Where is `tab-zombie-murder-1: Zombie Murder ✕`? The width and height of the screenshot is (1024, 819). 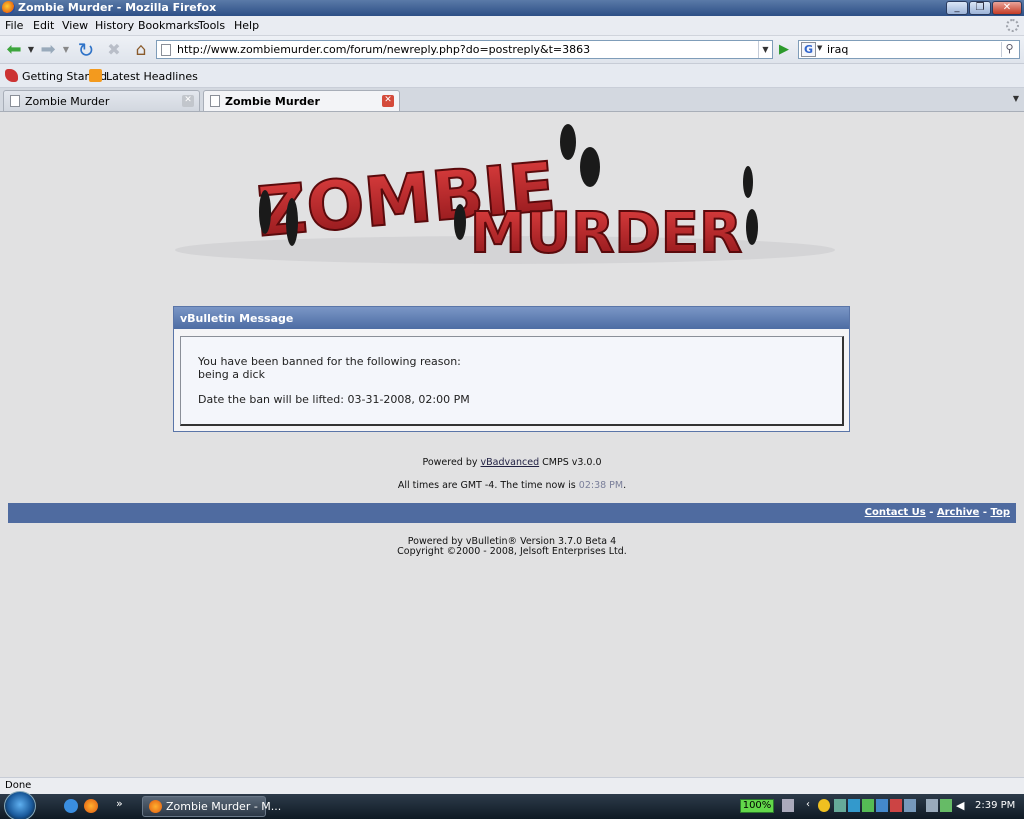
tab-zombie-murder-1: Zombie Murder ✕ is located at coordinates (101, 100).